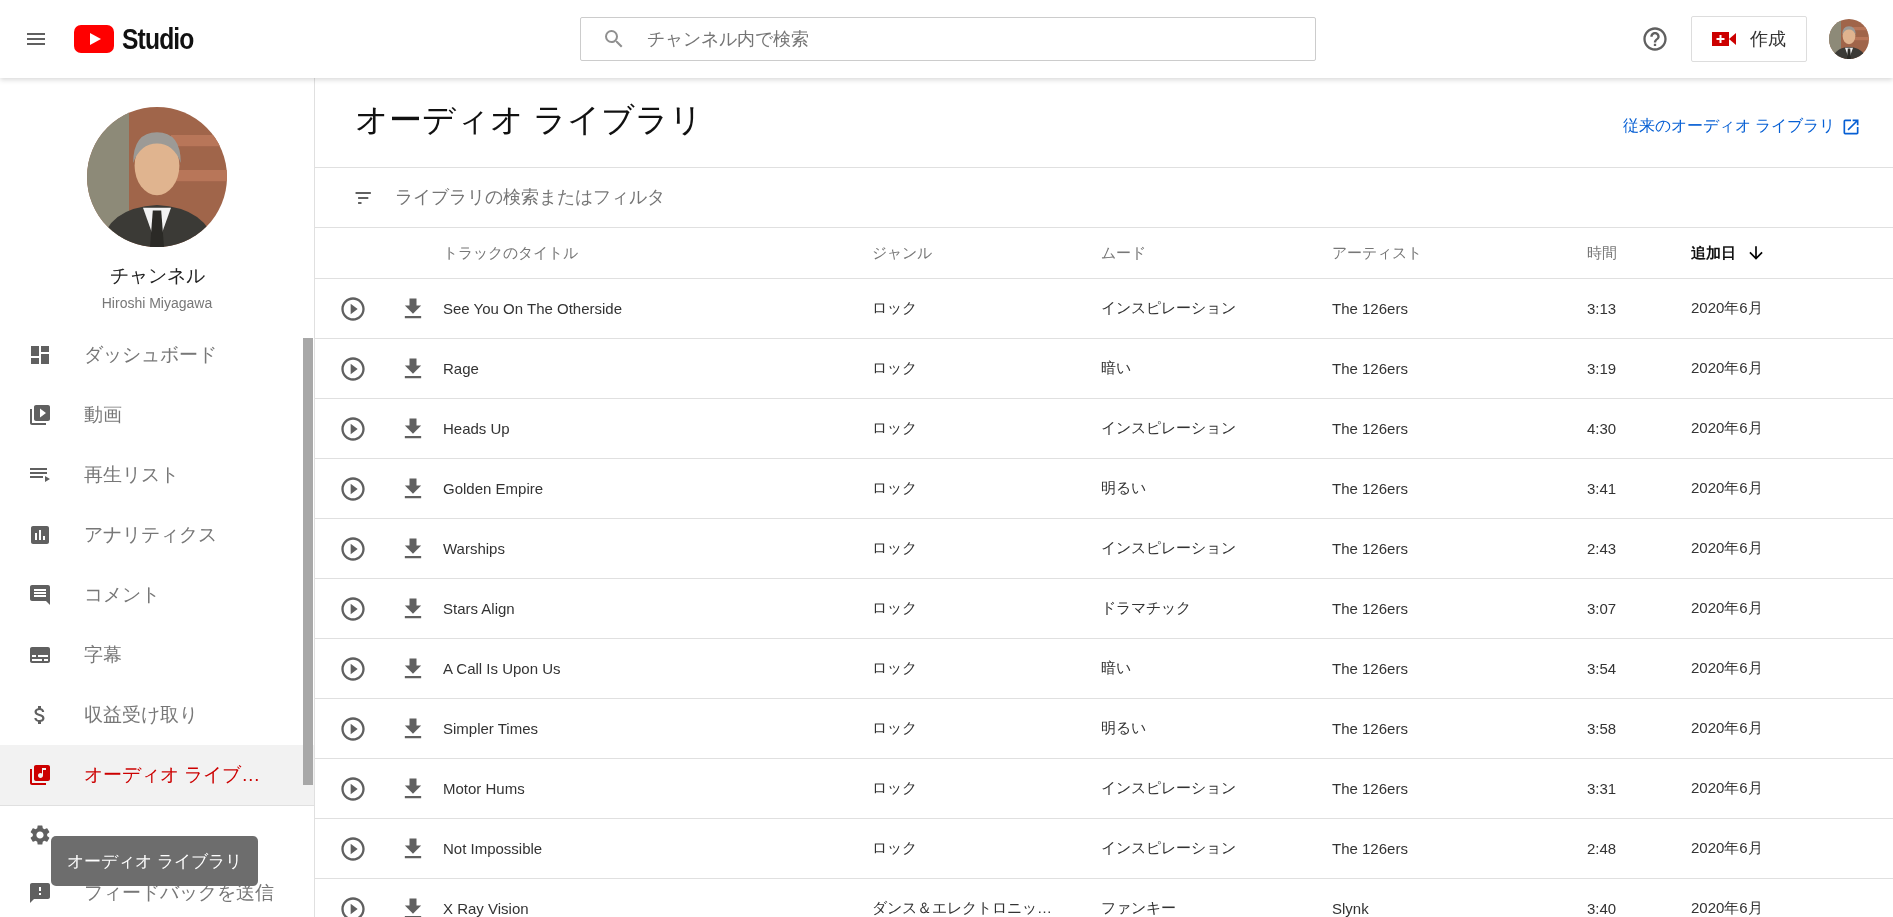 Image resolution: width=1893 pixels, height=917 pixels. I want to click on table-cell-text: Golden Empire, so click(494, 488).